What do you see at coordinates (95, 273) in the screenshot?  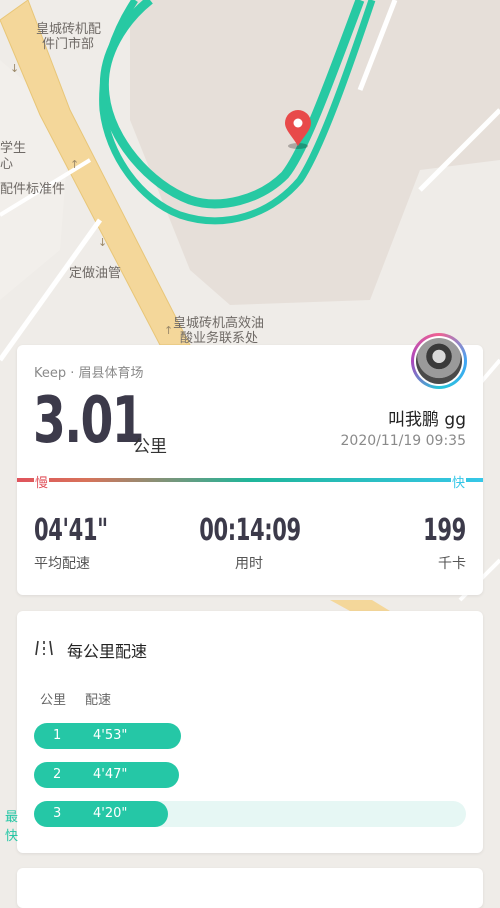 I see `map-label: 定做油管` at bounding box center [95, 273].